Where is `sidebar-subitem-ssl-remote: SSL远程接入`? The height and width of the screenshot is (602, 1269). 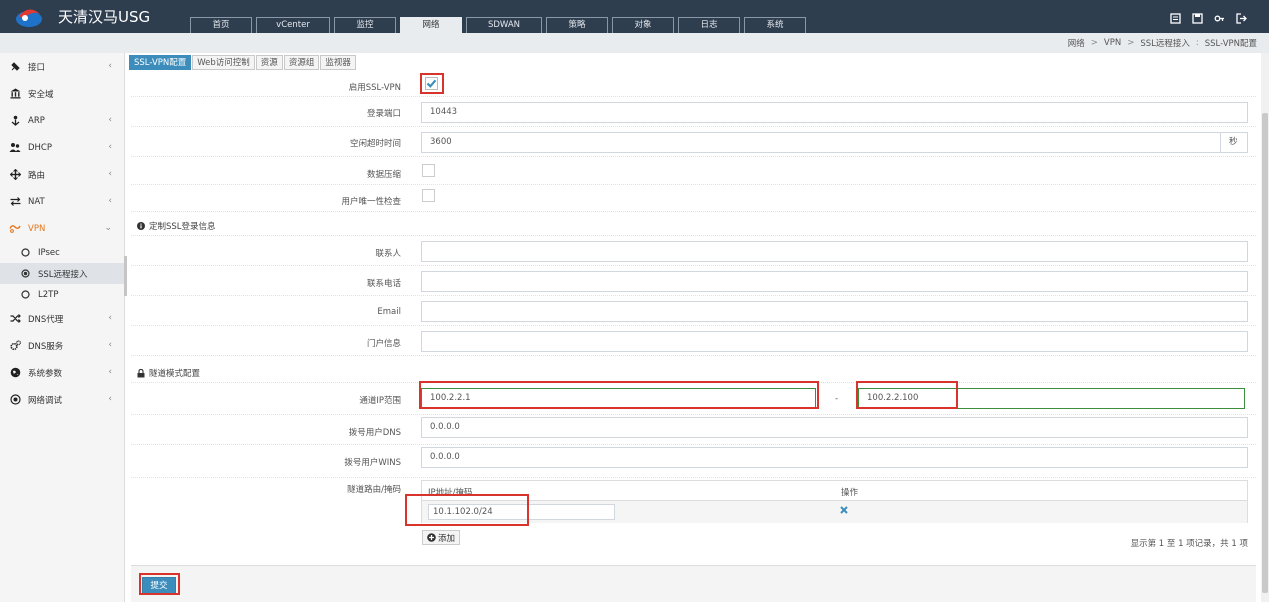 sidebar-subitem-ssl-remote: SSL远程接入 is located at coordinates (62, 273).